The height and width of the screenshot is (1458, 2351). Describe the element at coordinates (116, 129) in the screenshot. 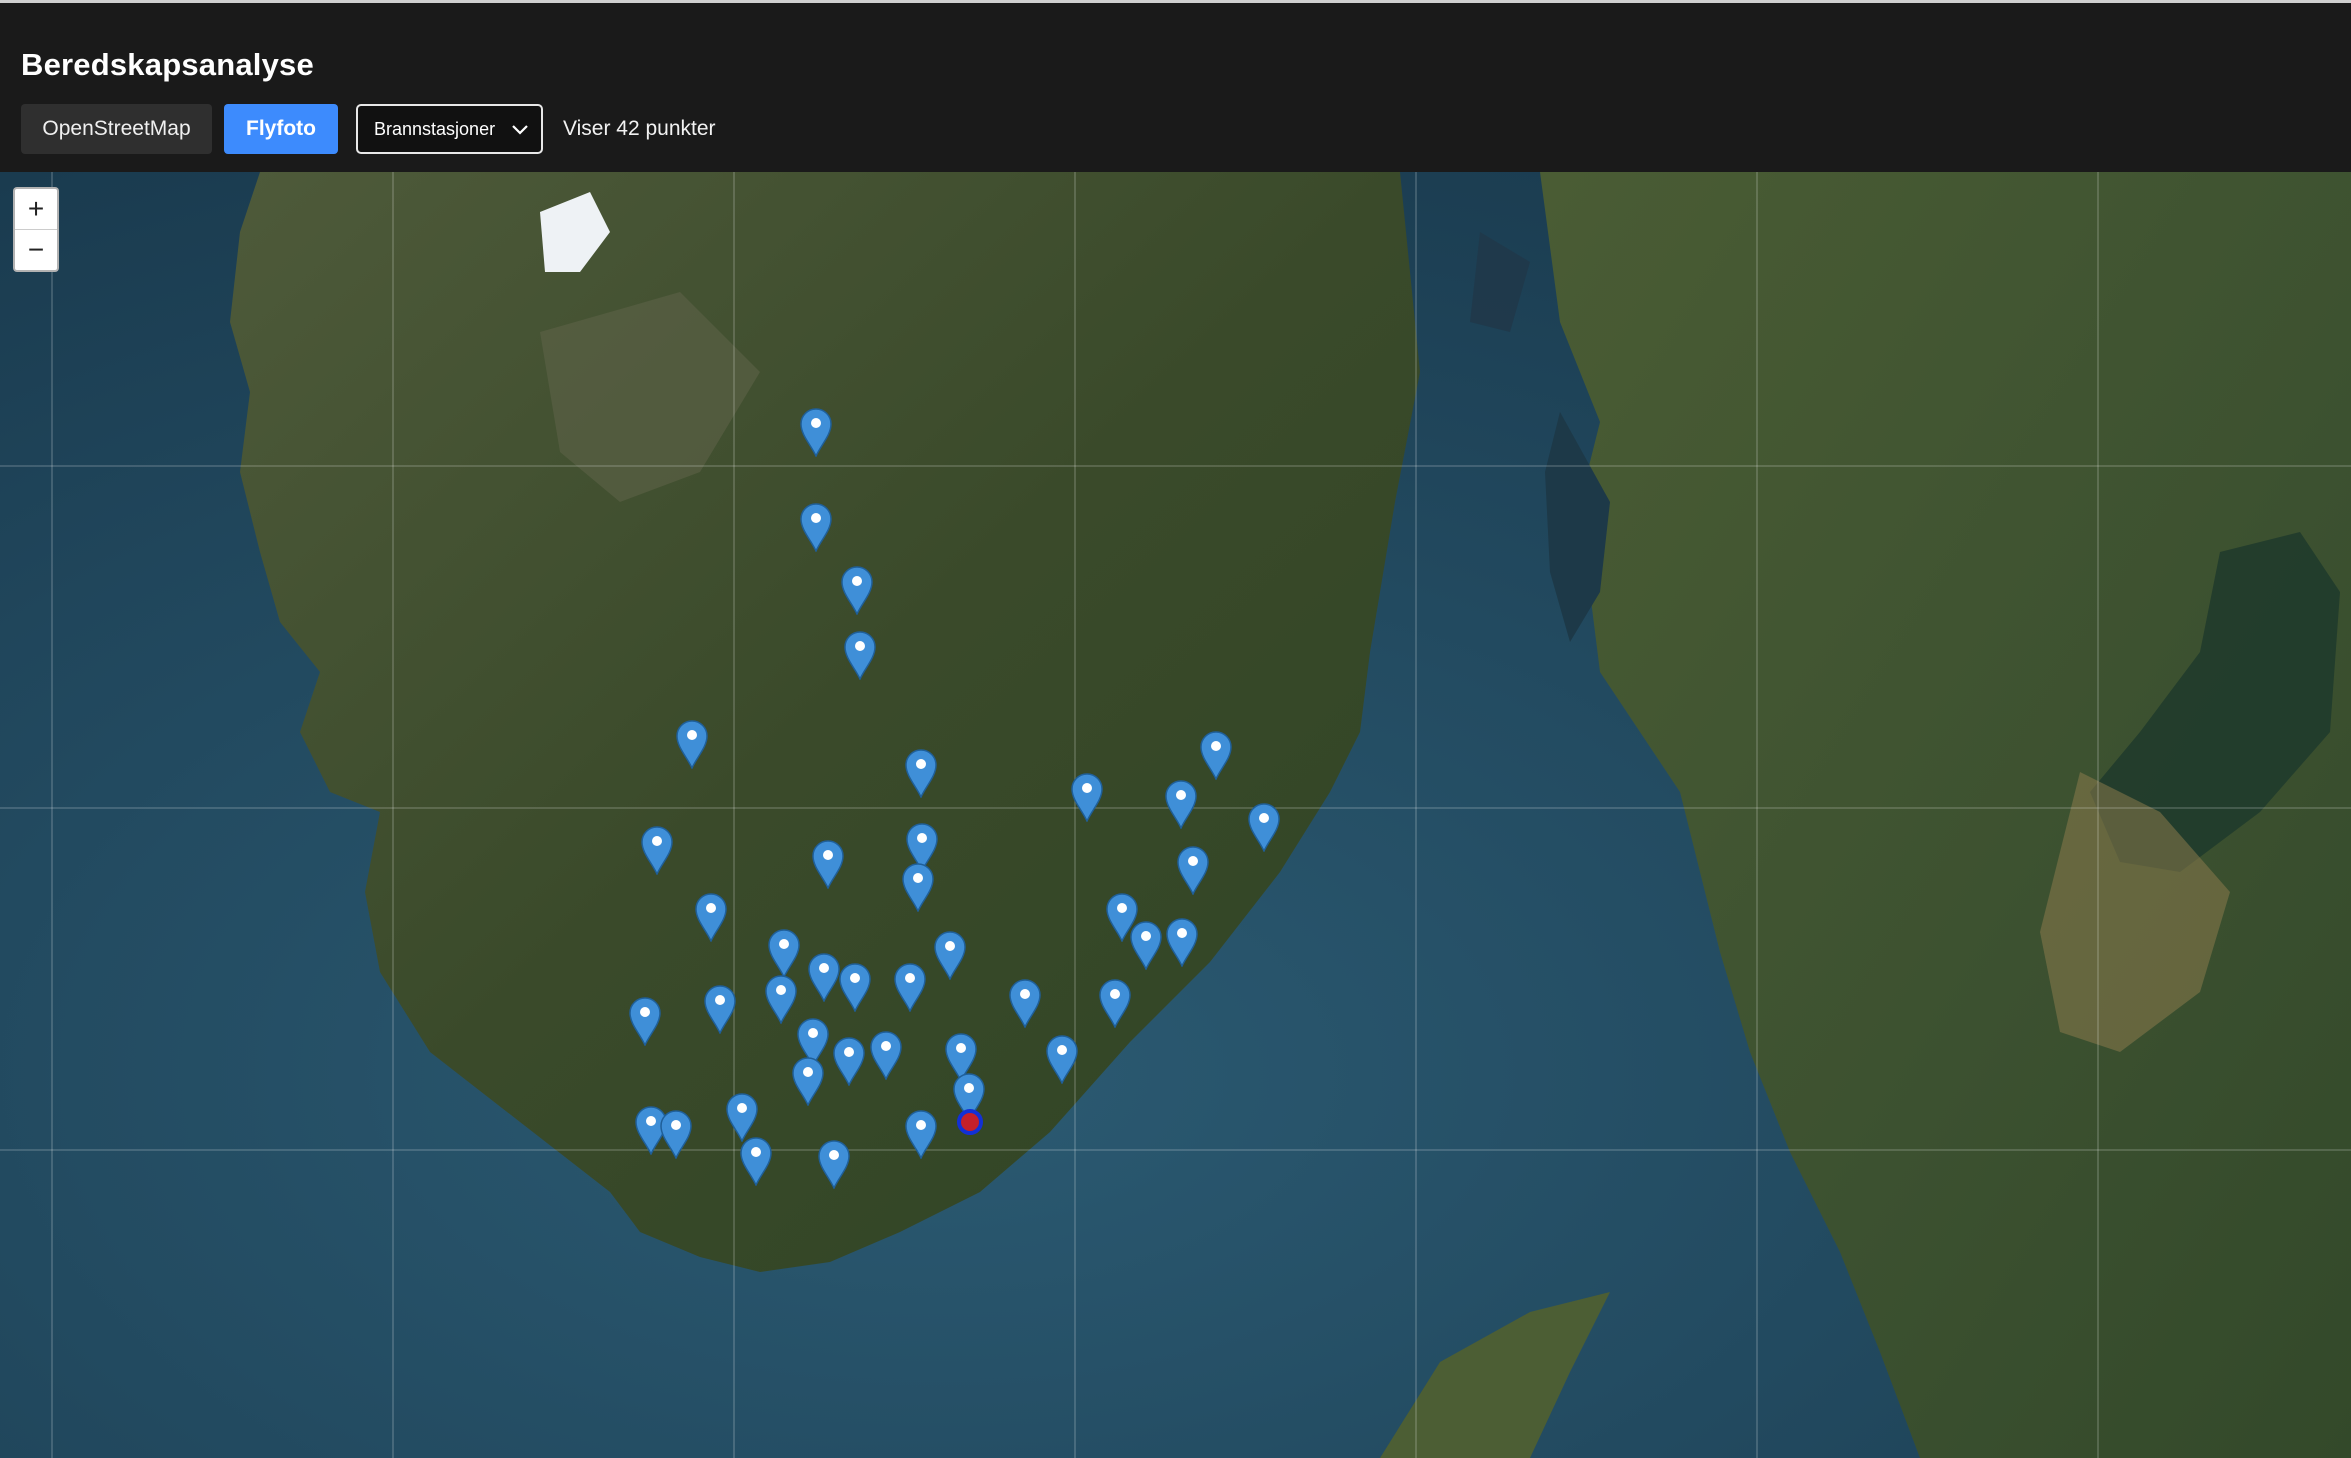

I see `openstreetmap-layer-button: OpenStreetMap` at that location.